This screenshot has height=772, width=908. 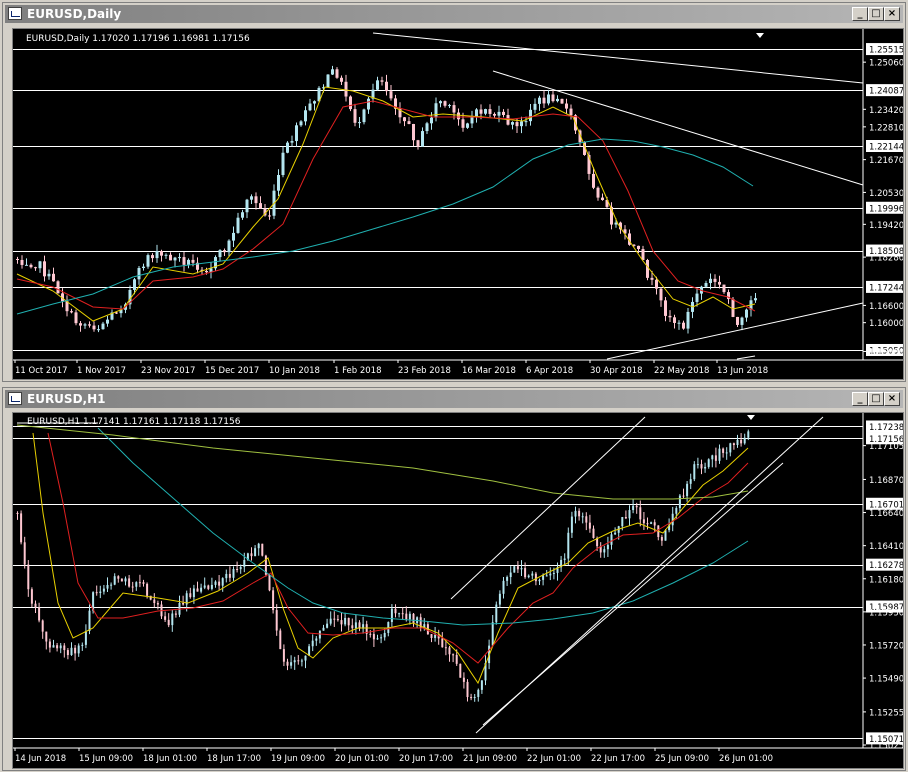 What do you see at coordinates (886, 481) in the screenshot?
I see `price-label: 1.16870` at bounding box center [886, 481].